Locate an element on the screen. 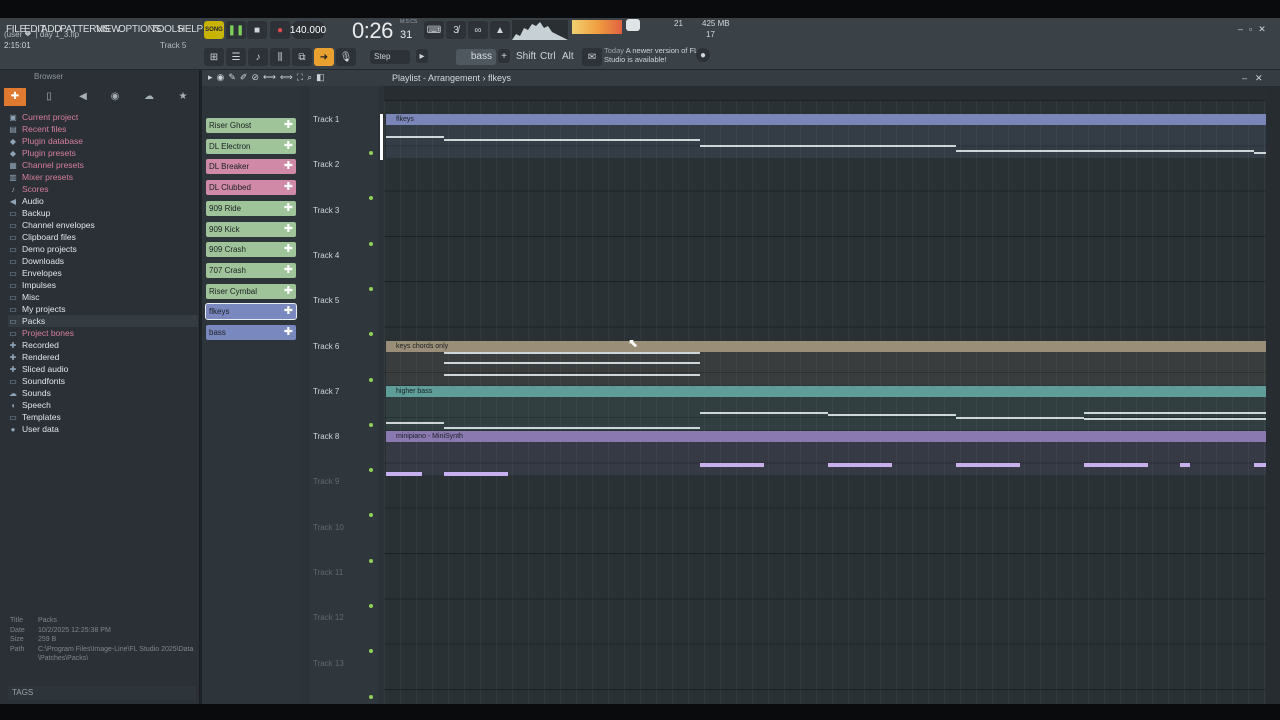 The height and width of the screenshot is (720, 1280). browser-item: ▭ Impulses is located at coordinates (103, 285).